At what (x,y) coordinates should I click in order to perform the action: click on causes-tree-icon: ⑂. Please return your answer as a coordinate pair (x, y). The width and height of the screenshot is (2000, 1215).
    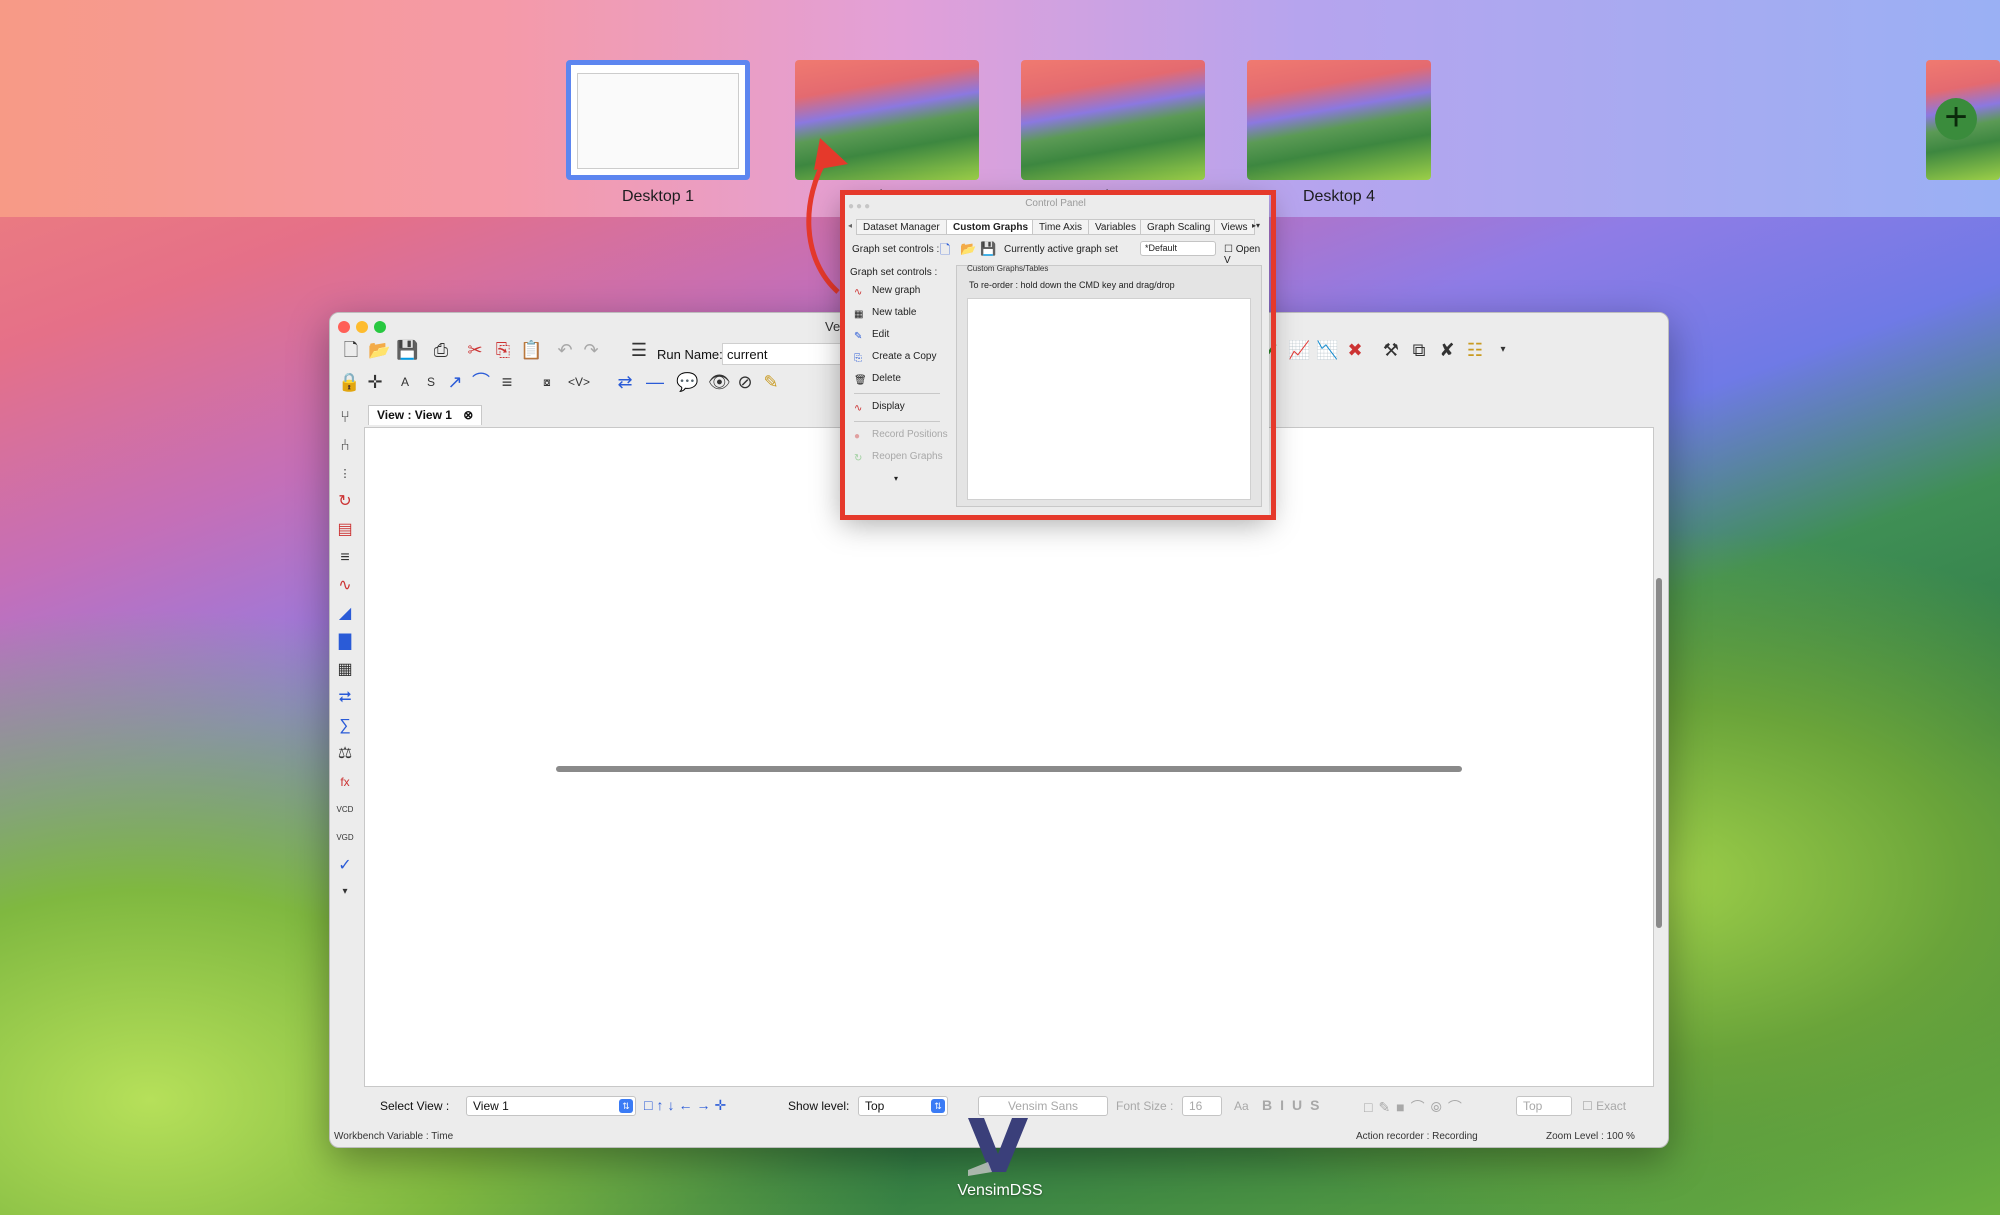
    Looking at the image, I should click on (345, 418).